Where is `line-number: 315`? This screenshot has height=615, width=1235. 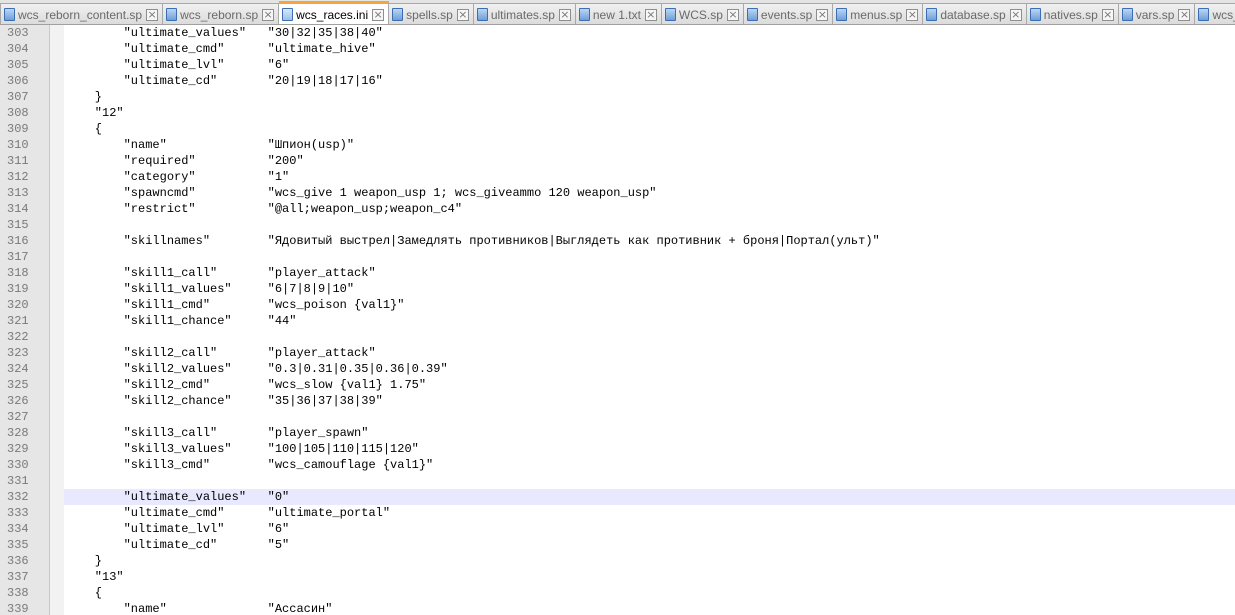
line-number: 315 is located at coordinates (18, 225).